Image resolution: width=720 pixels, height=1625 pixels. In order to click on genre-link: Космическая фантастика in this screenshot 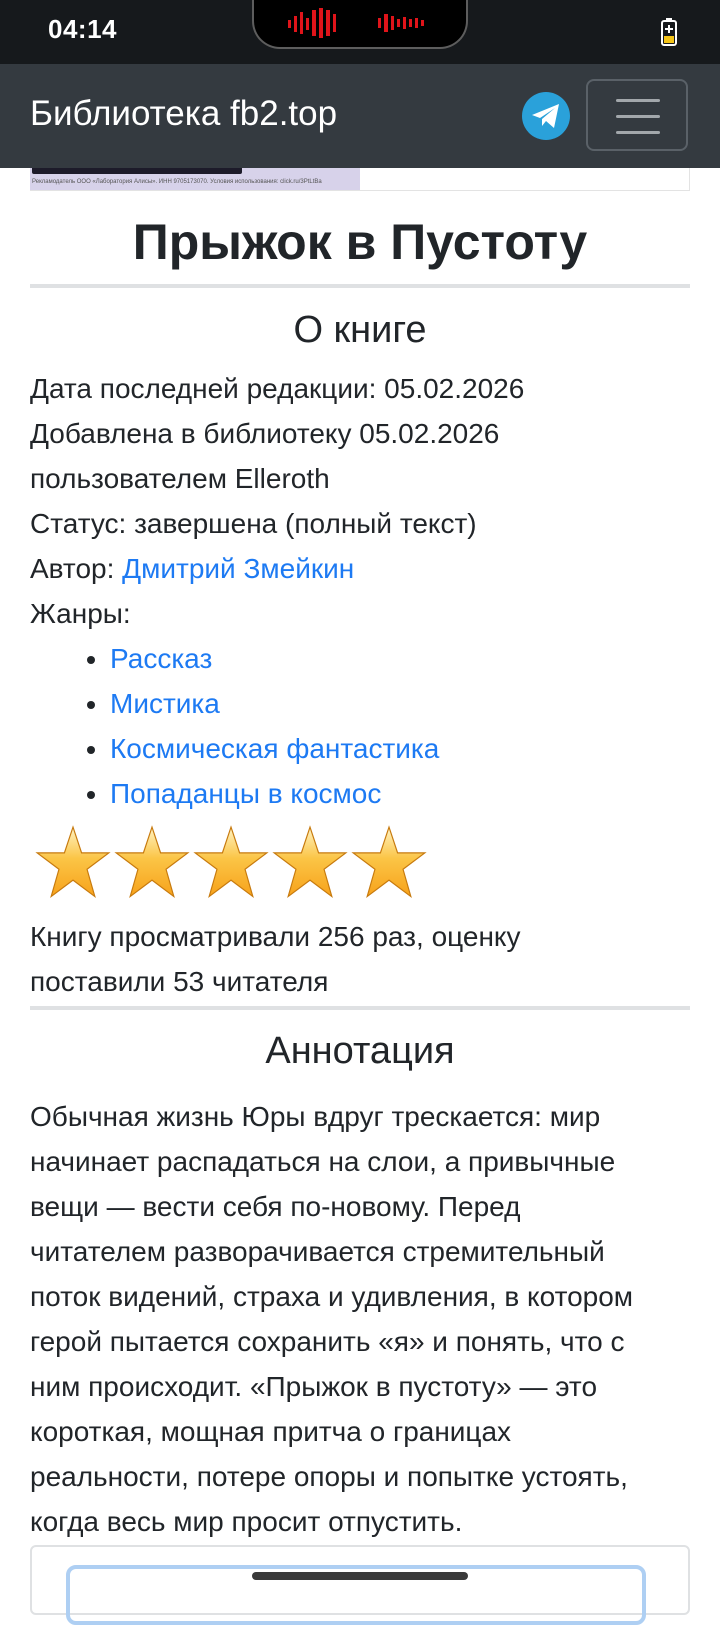, I will do `click(274, 748)`.